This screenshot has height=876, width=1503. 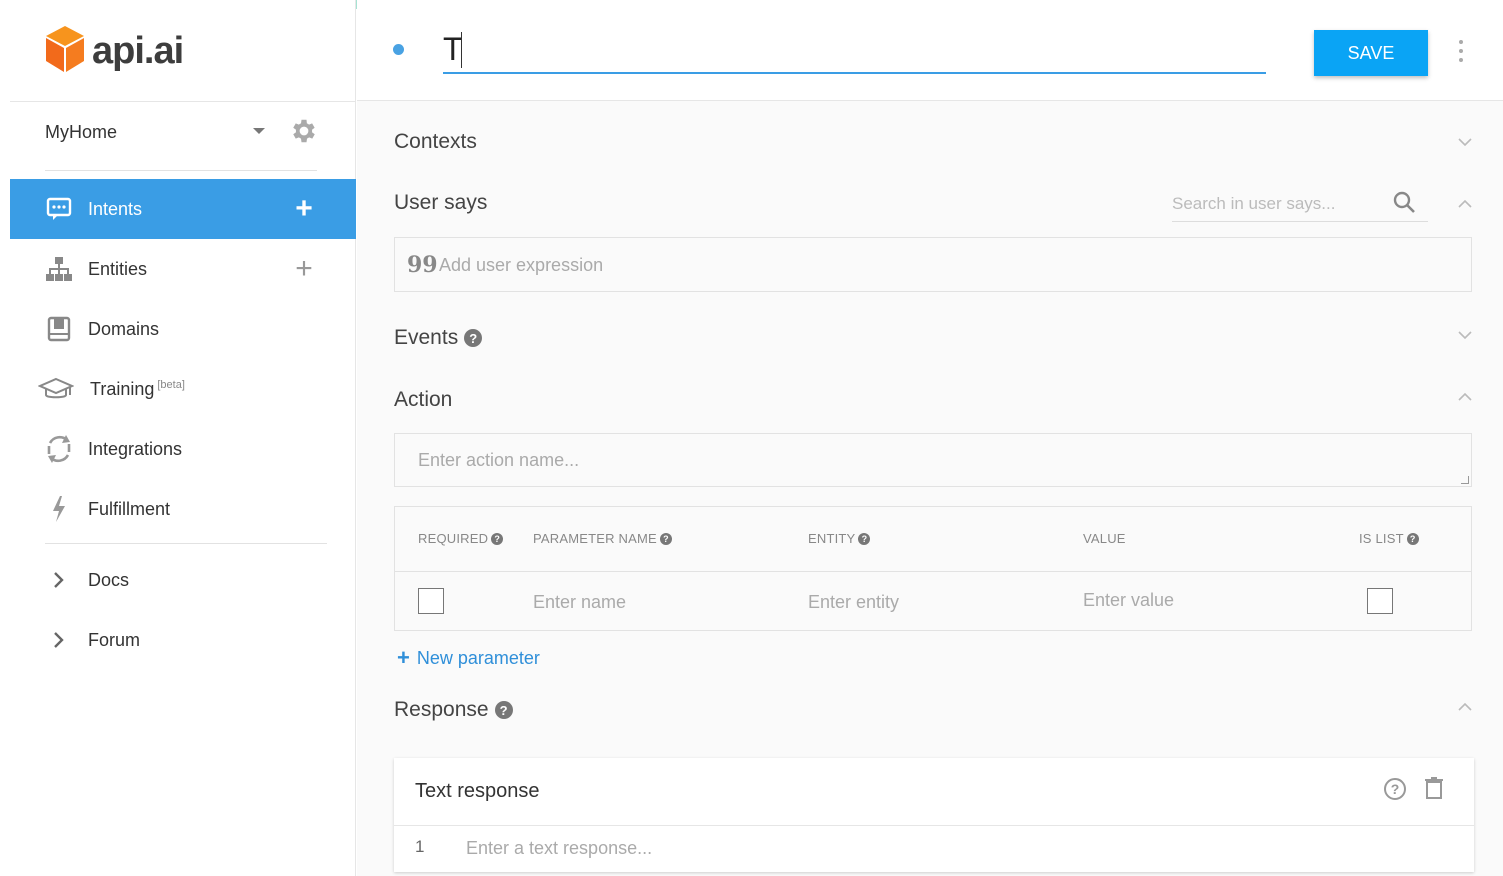 I want to click on column-header-value: VALUE, so click(x=1104, y=538).